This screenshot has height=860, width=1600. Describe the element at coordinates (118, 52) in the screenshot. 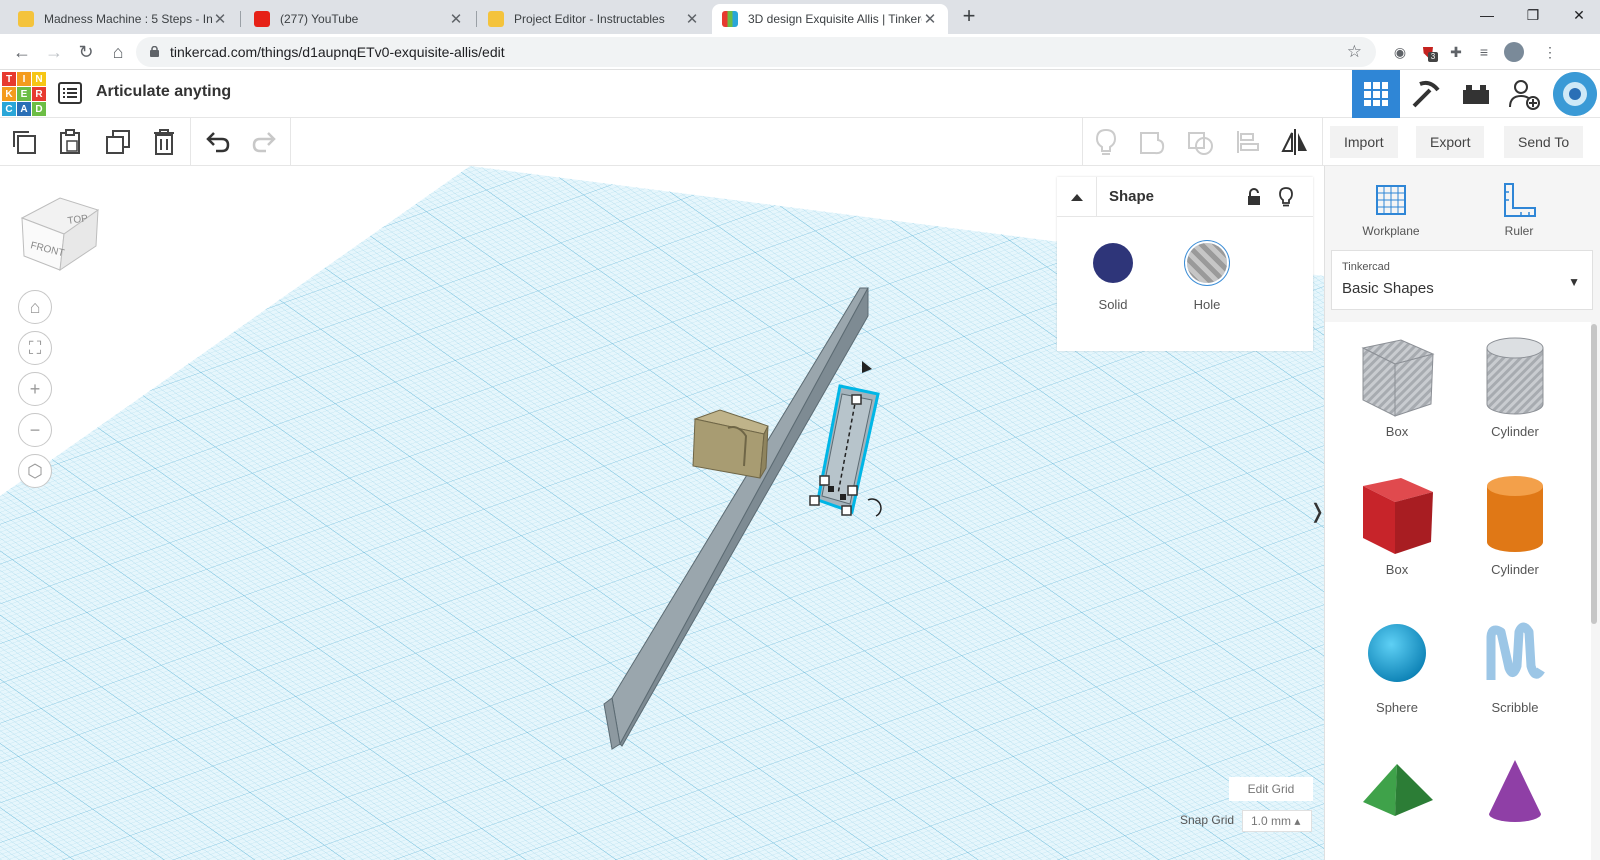

I see `home-icon: ⌂` at that location.